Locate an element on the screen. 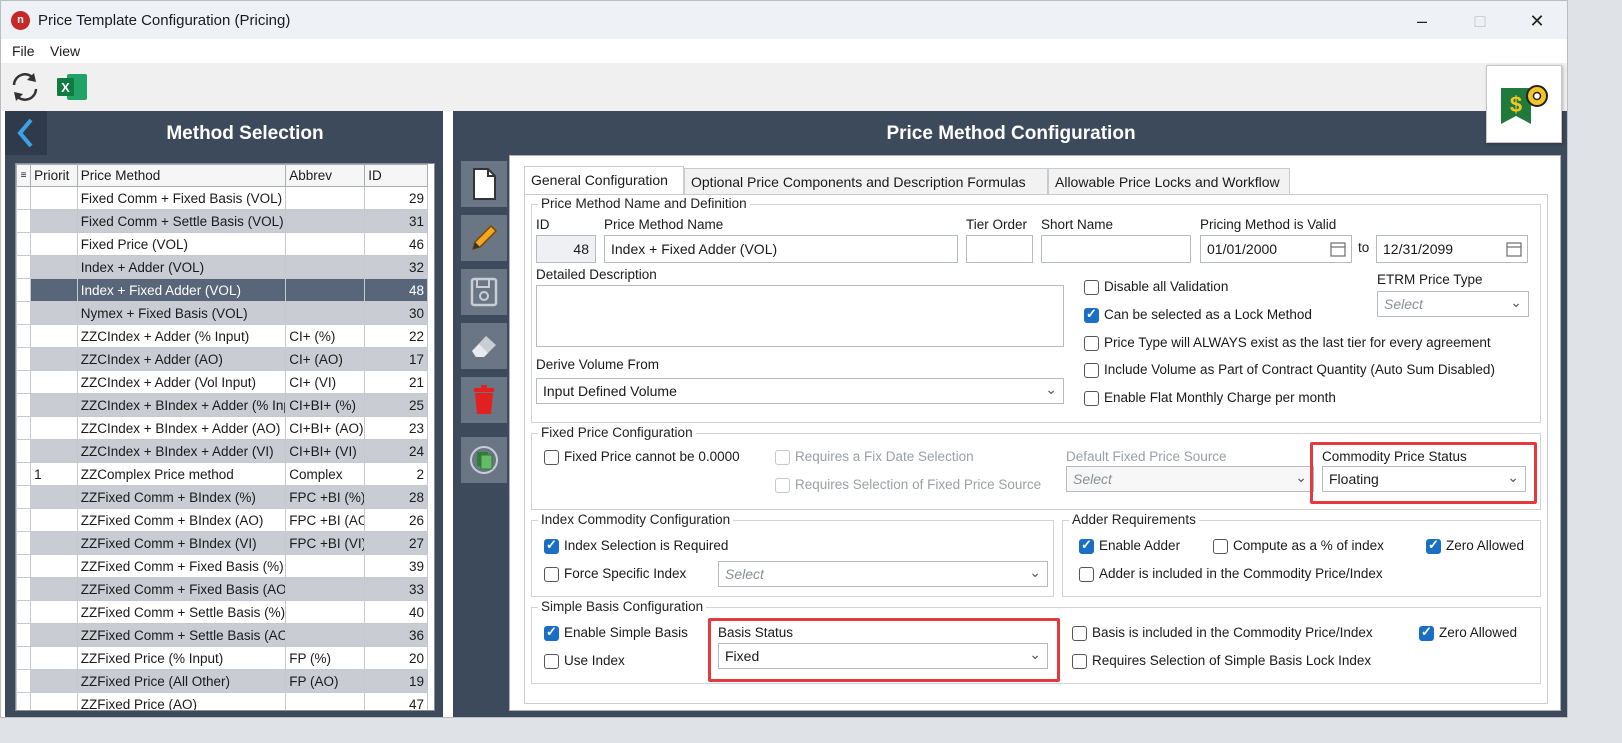 The height and width of the screenshot is (743, 1622). basis-included-checkbox is located at coordinates (1079, 633).